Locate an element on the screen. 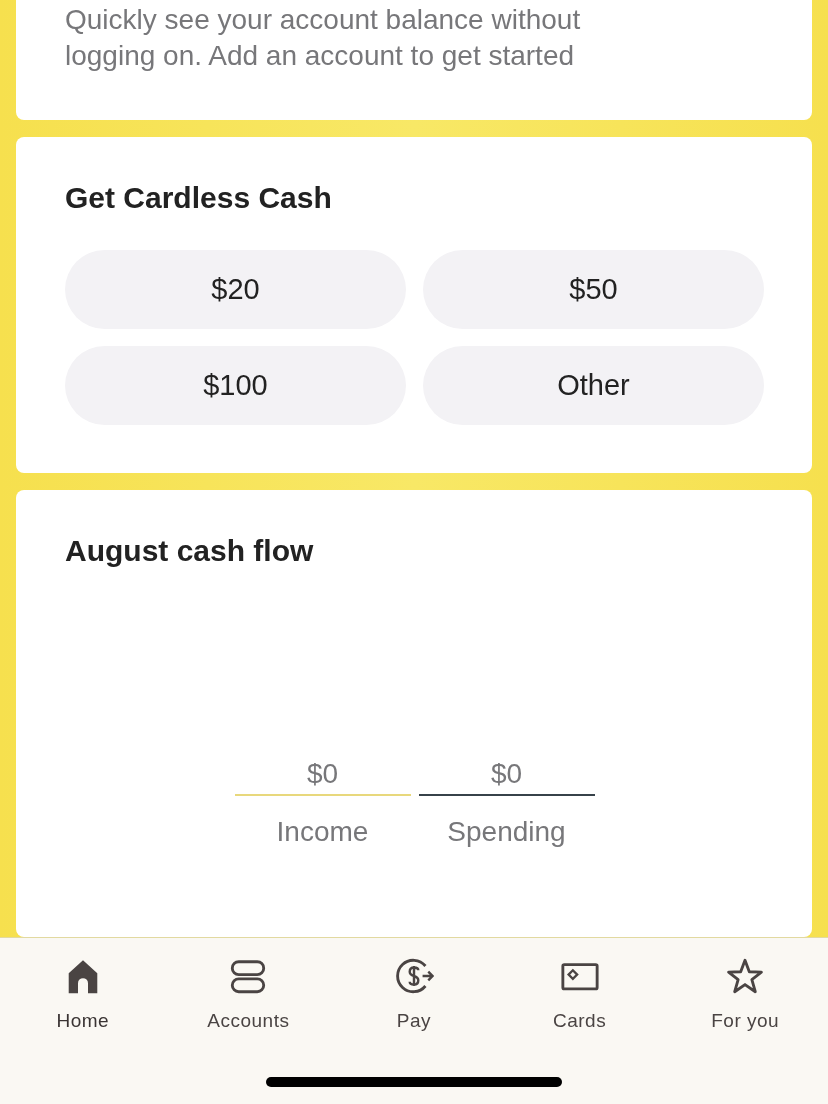 This screenshot has height=1104, width=828. tab-item: Pay is located at coordinates (414, 994).